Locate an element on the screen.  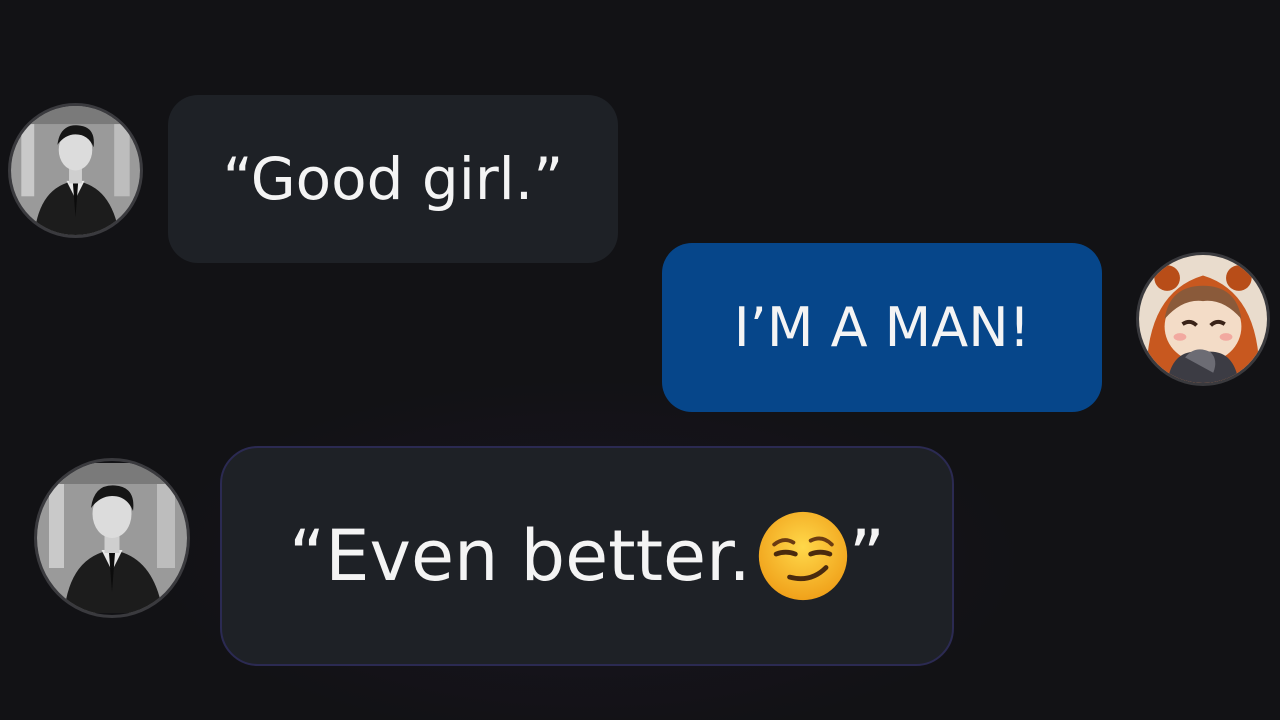
anime-girl-orange-hood-icon is located at coordinates (1203, 319).